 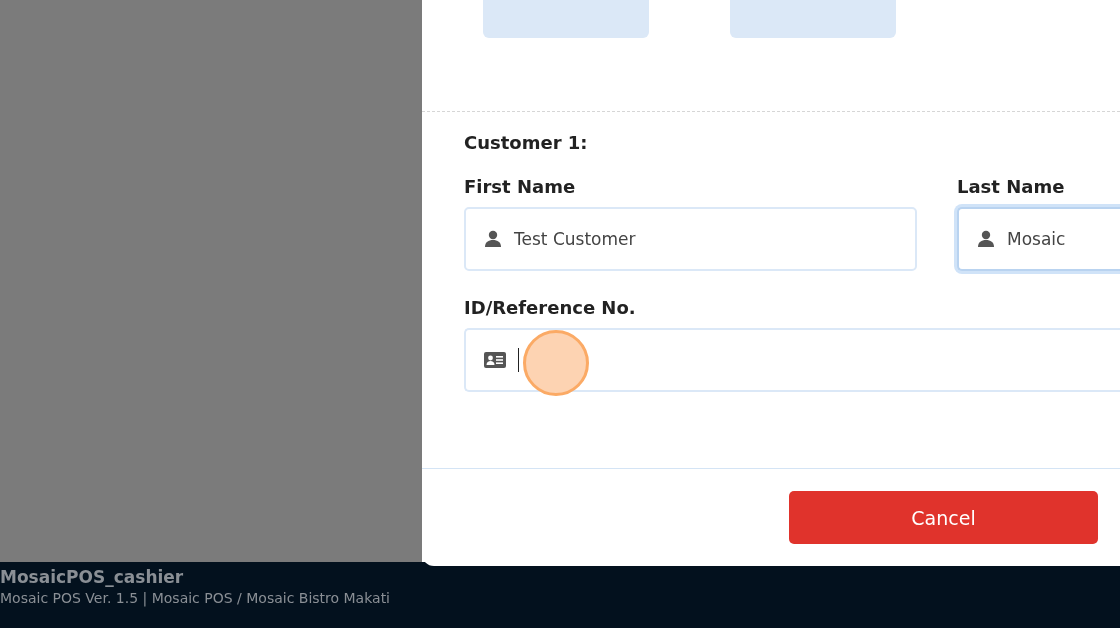 I want to click on cancel-button: Cancel, so click(x=943, y=517).